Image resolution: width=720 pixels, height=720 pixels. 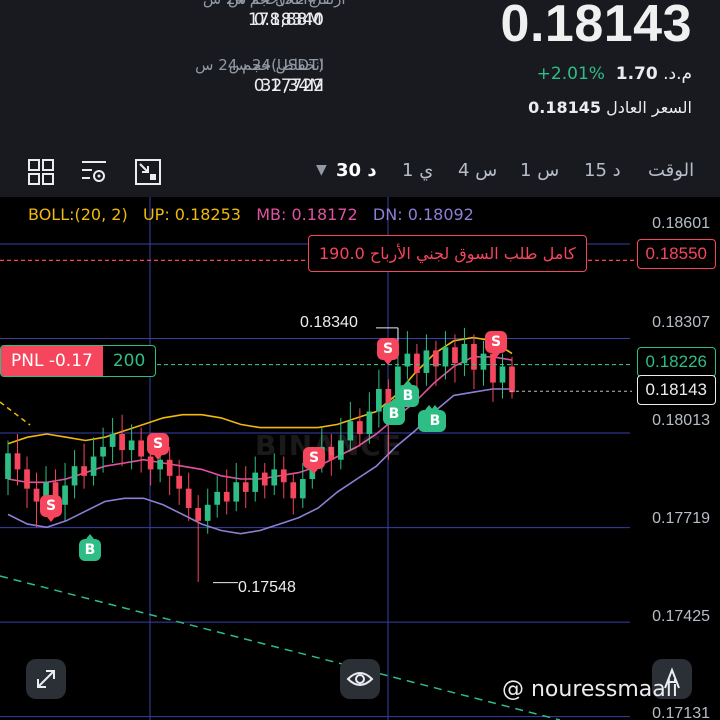 I want to click on tab-timeframe-3: 4 س, so click(x=477, y=170).